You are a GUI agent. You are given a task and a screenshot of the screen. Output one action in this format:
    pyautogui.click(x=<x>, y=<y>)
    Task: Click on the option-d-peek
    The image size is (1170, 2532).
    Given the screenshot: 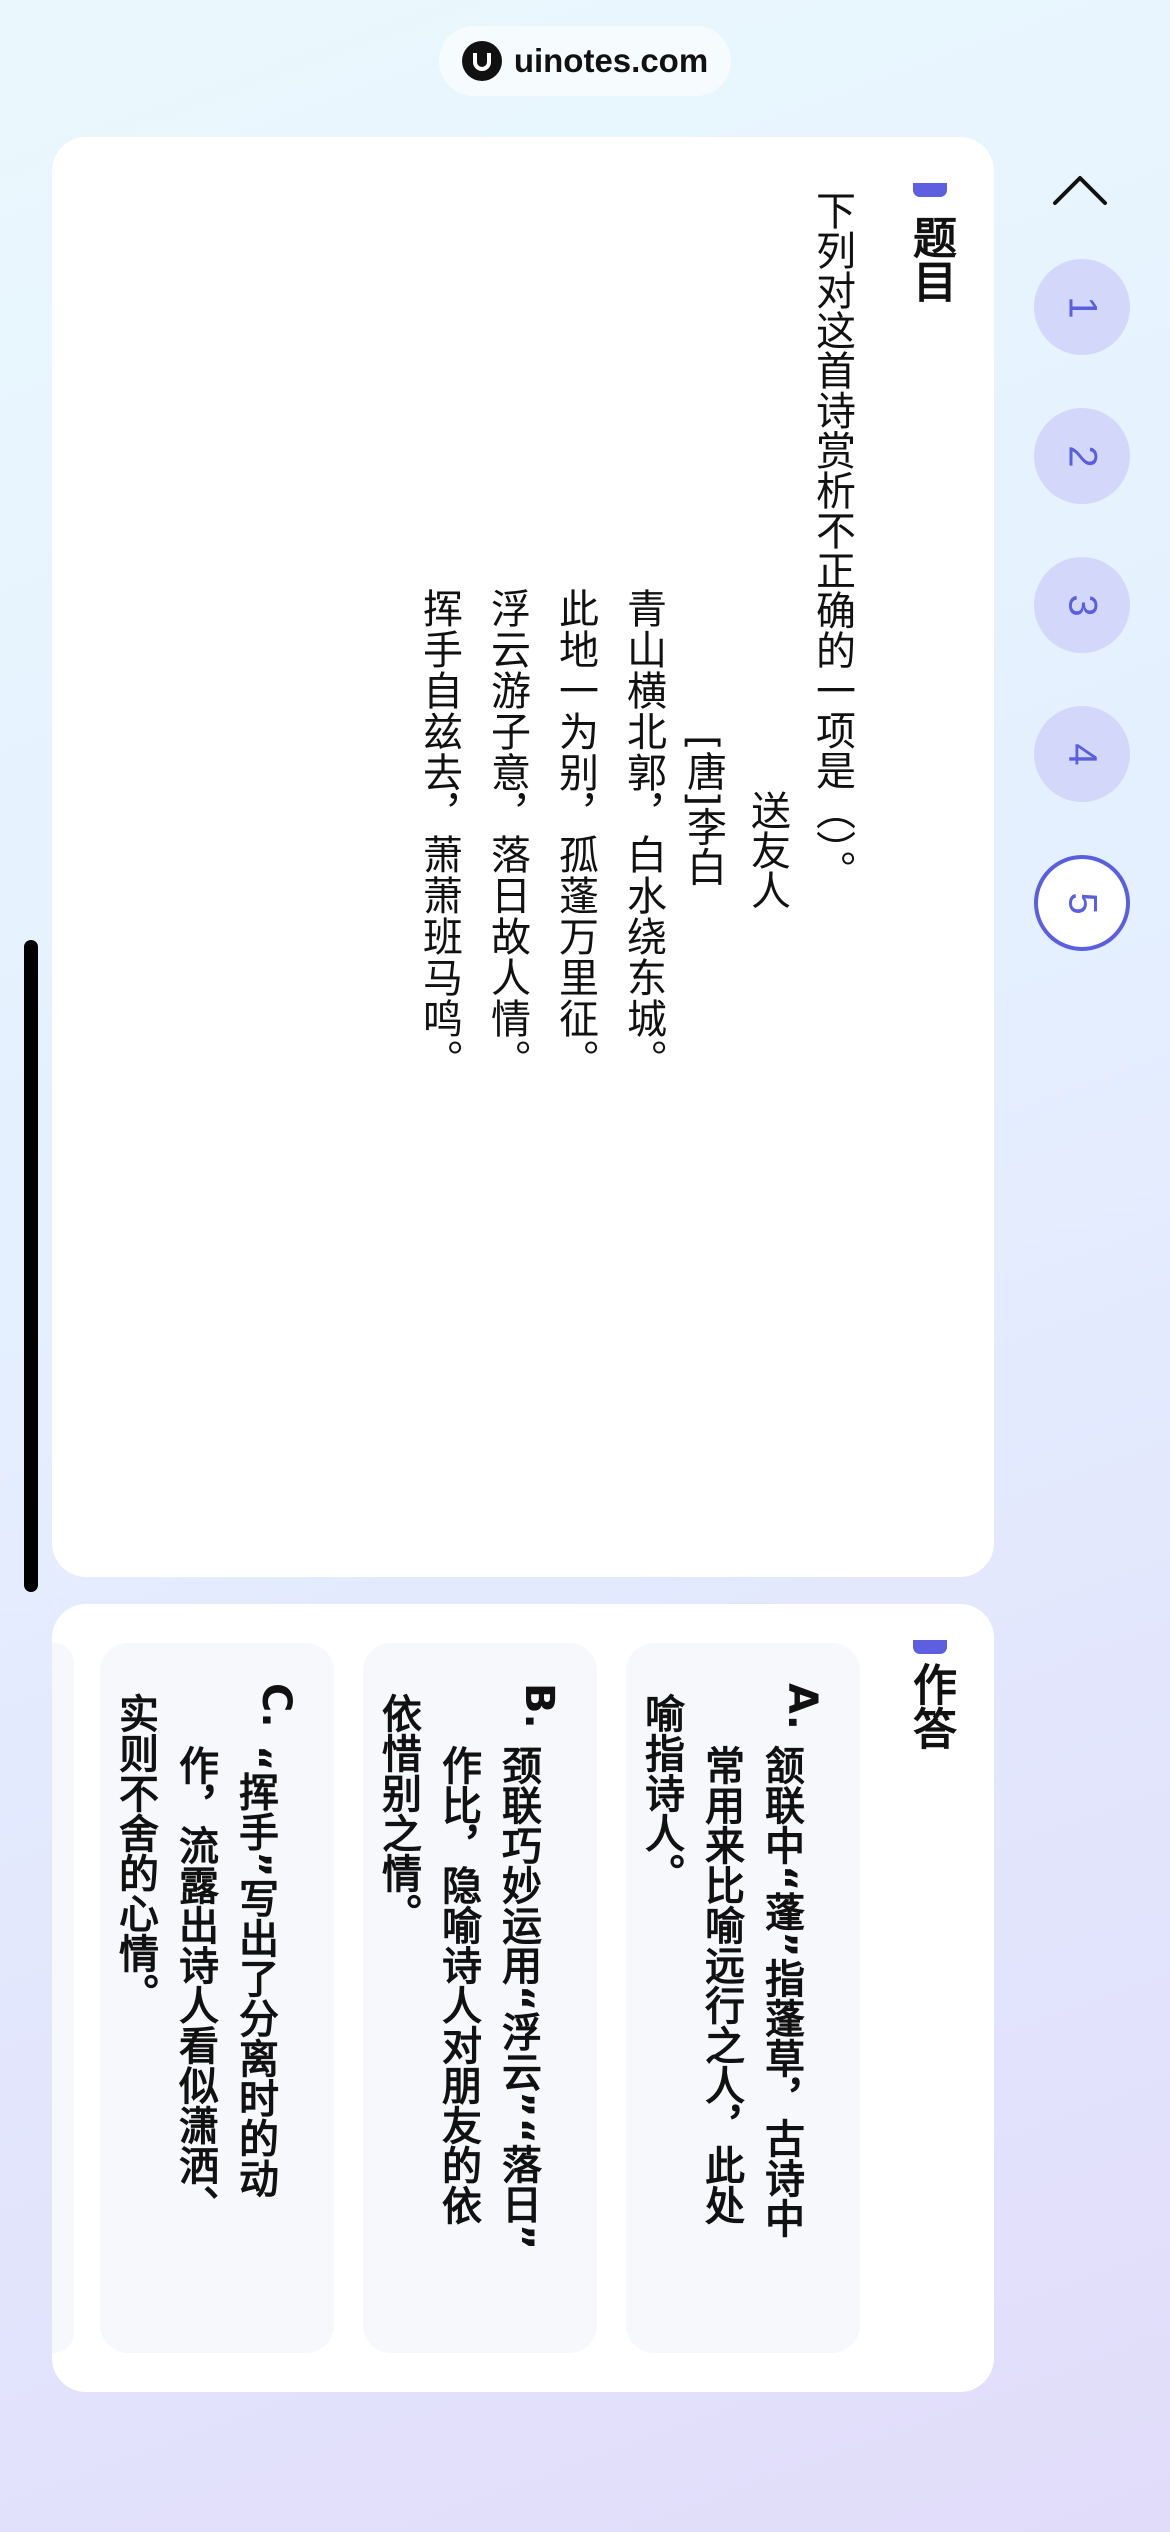 What is the action you would take?
    pyautogui.click(x=63, y=1998)
    